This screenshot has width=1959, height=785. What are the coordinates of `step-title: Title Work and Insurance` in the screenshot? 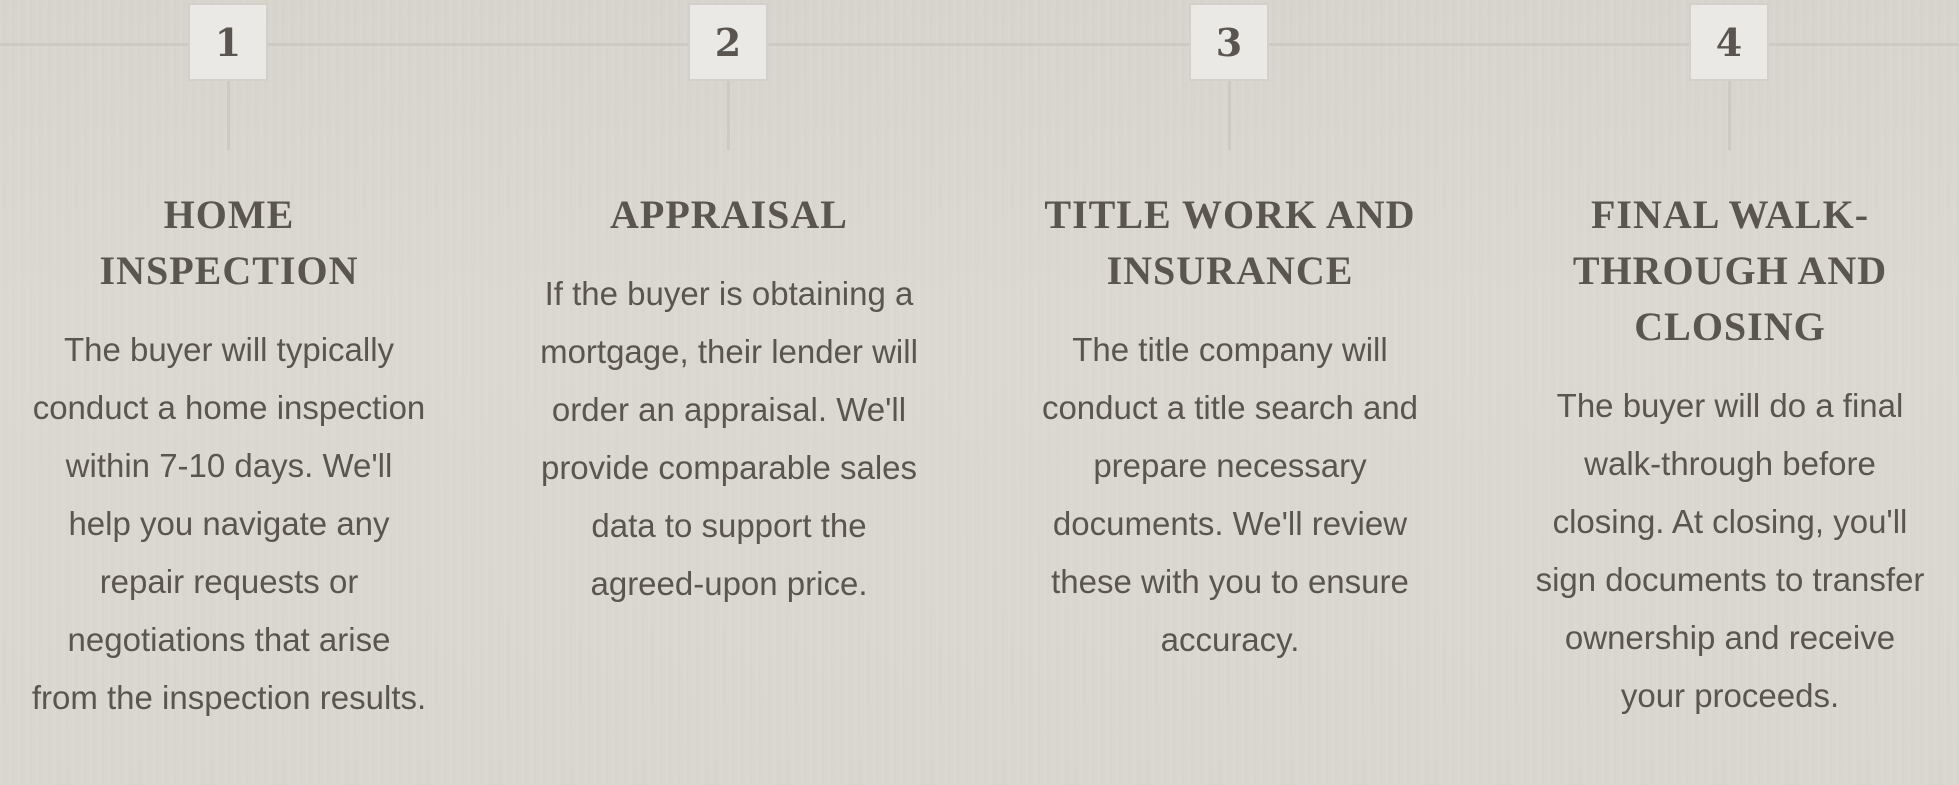 It's located at (1230, 242).